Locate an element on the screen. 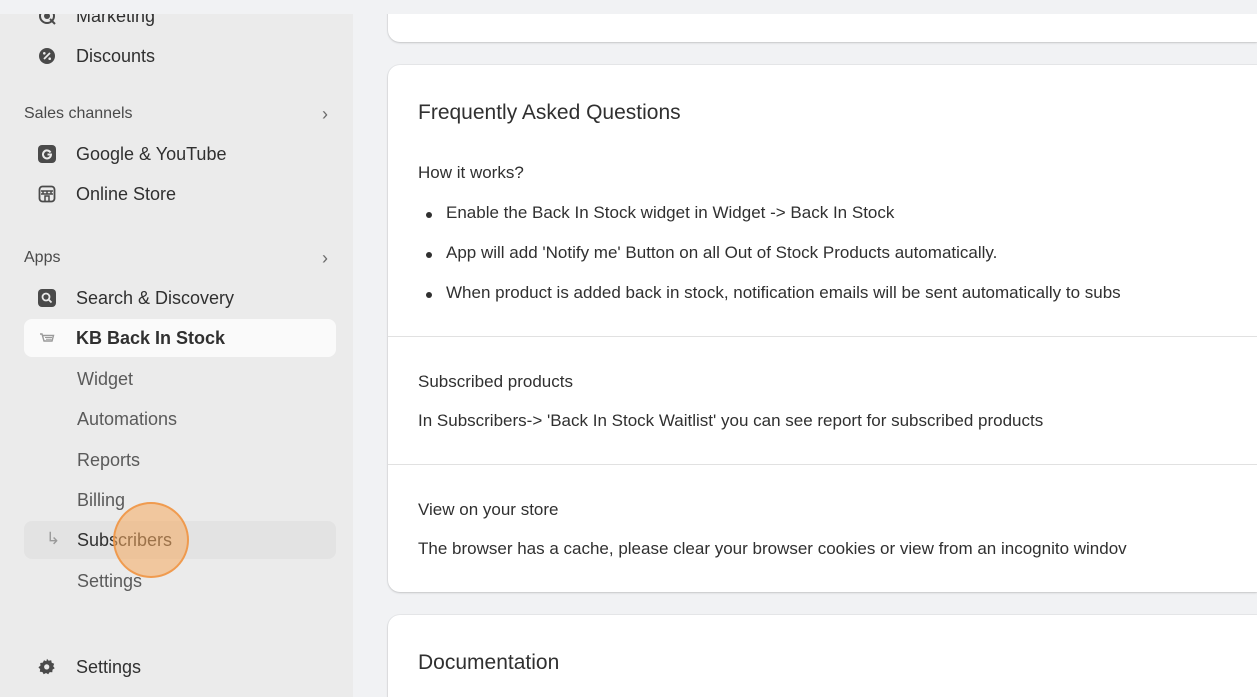  sidebar-item-label: Settings is located at coordinates (109, 667).